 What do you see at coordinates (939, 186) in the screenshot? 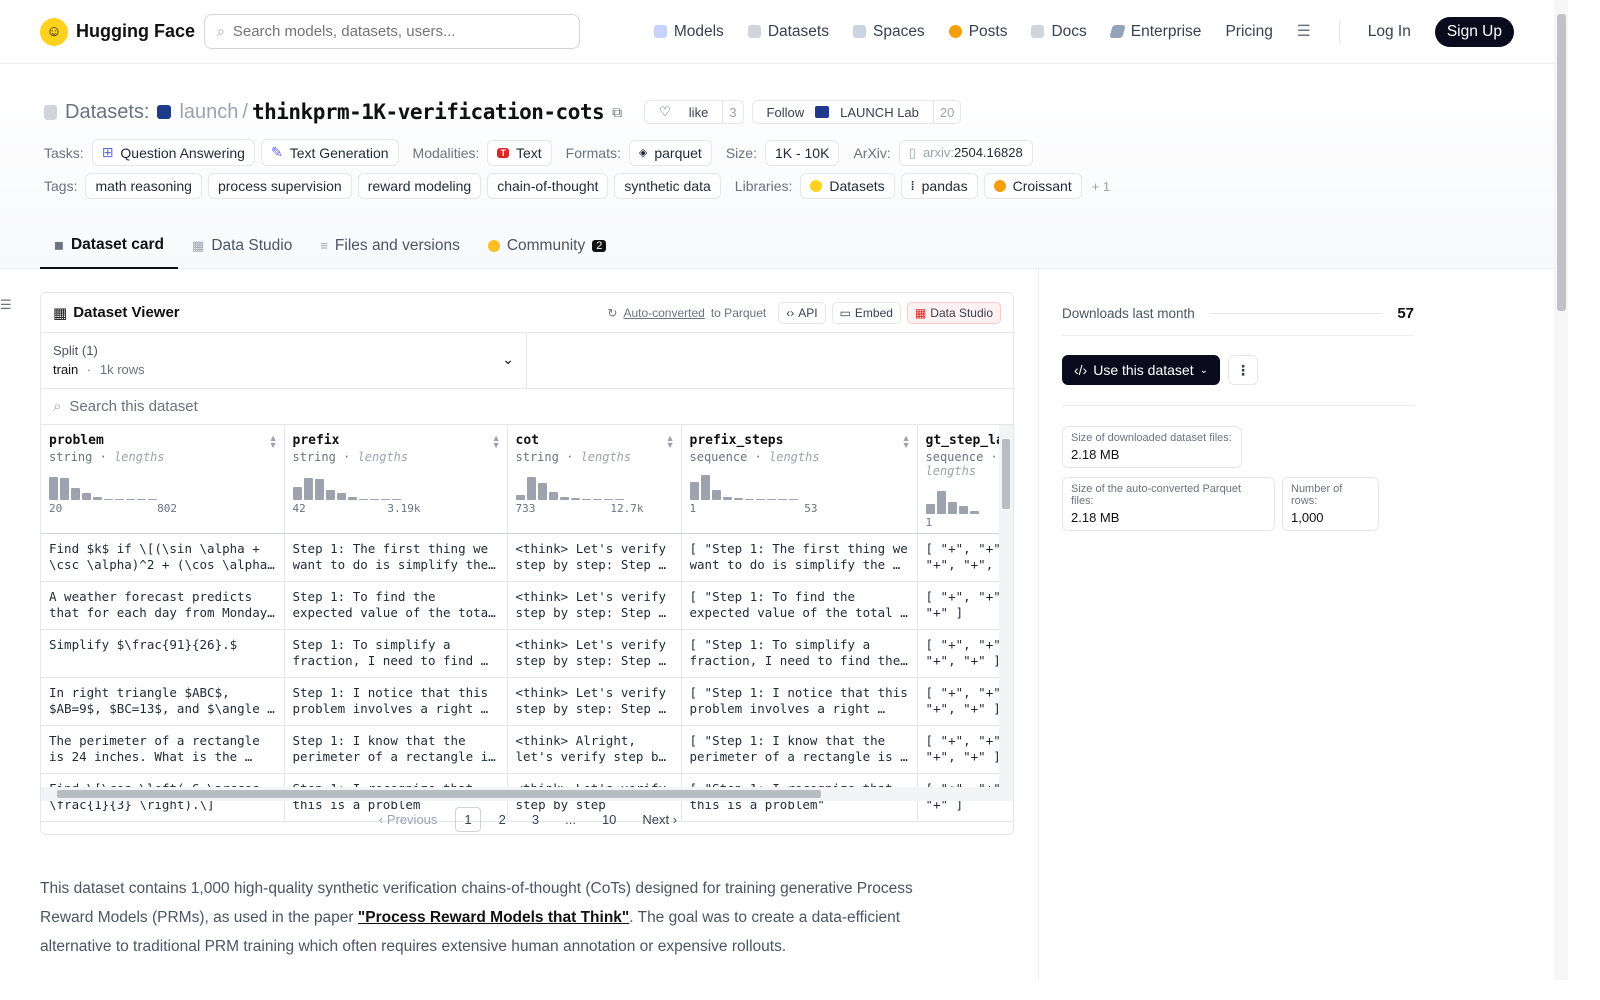
I see `library-pandas: ⁞ pandas` at bounding box center [939, 186].